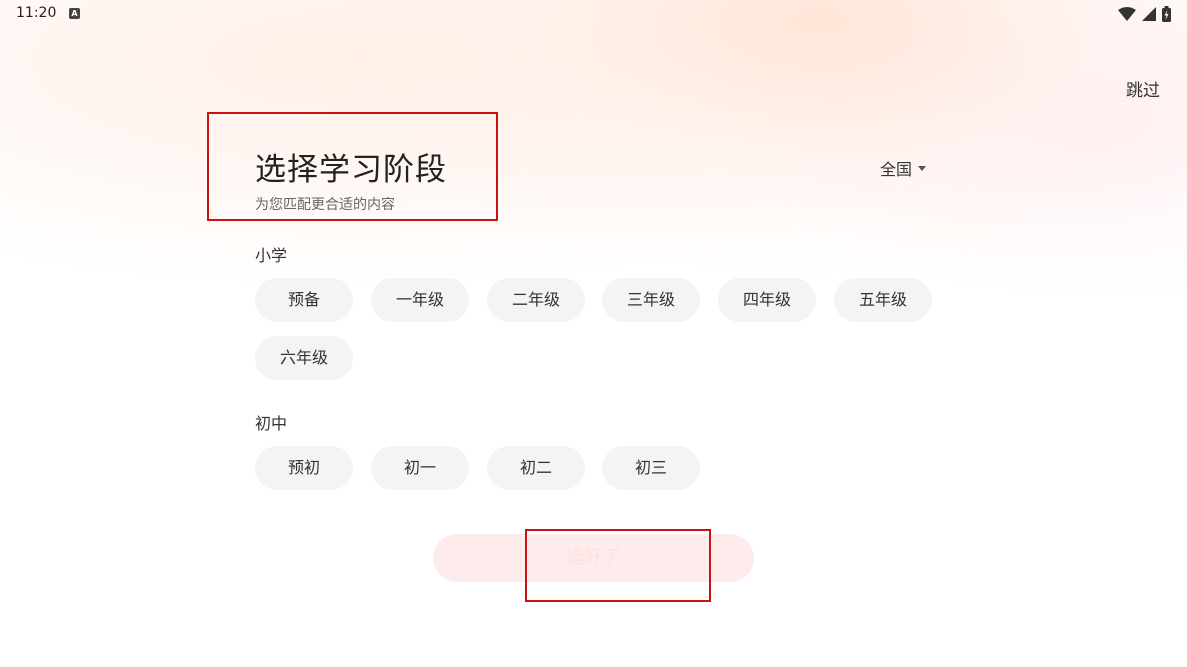 This screenshot has height=667, width=1187. What do you see at coordinates (1127, 14) in the screenshot?
I see `wifi-icon` at bounding box center [1127, 14].